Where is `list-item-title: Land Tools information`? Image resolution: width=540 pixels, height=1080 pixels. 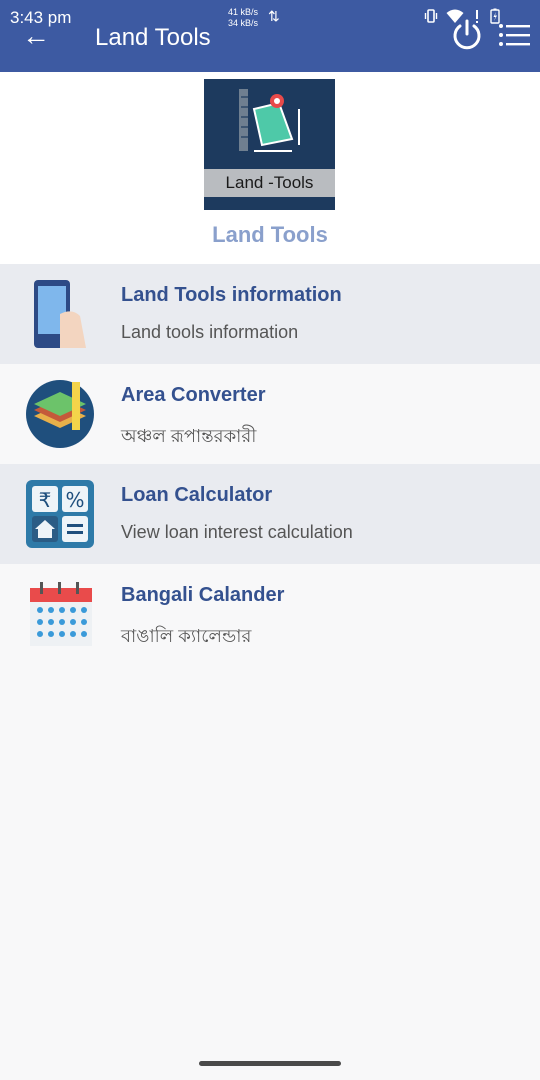
list-item-title: Land Tools information is located at coordinates (231, 295).